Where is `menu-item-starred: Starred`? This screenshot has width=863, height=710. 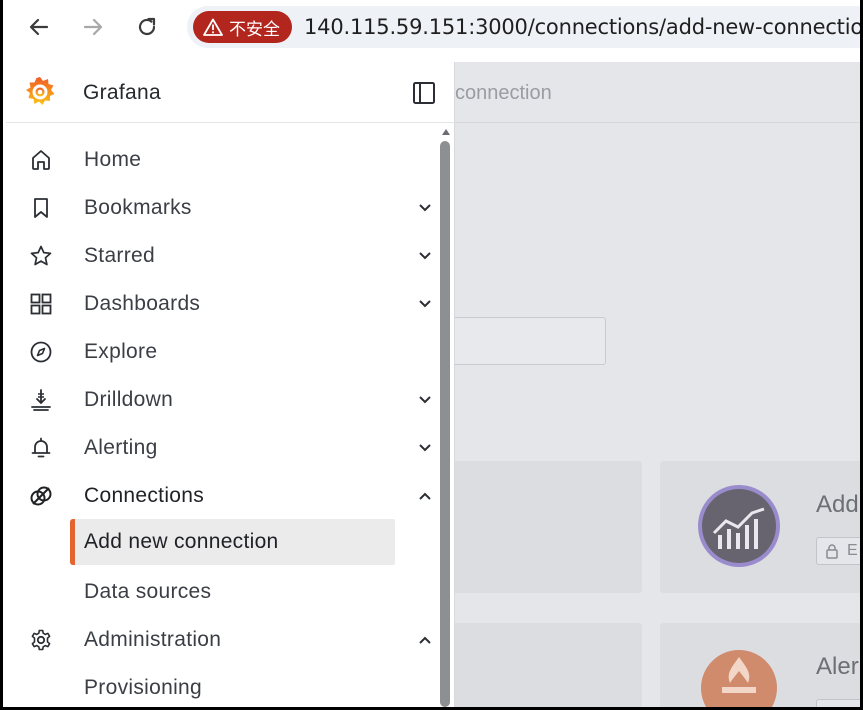
menu-item-starred: Starred is located at coordinates (226, 256).